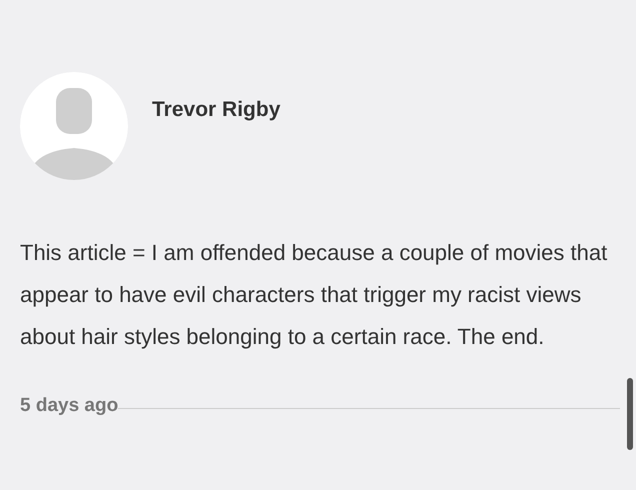 The width and height of the screenshot is (636, 490). Describe the element at coordinates (69, 406) in the screenshot. I see `timestamp: 5 days ago` at that location.